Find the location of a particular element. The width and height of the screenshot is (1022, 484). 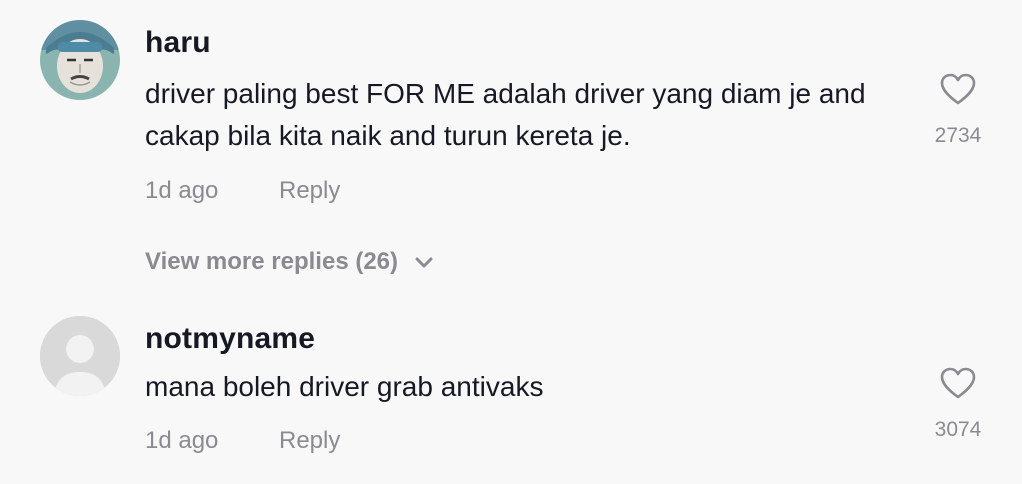

user-photo-avatar-icon is located at coordinates (80, 60).